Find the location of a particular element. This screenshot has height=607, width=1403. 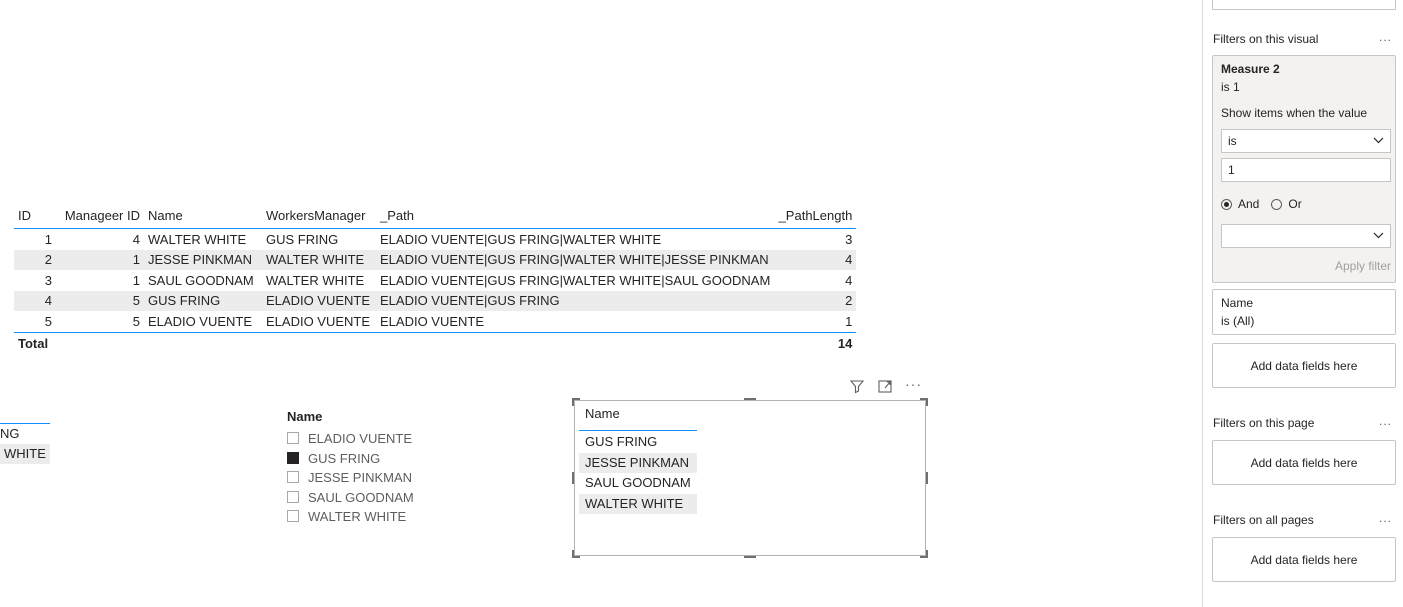

slicer-item-label: JESSE PINKMAN is located at coordinates (360, 477).